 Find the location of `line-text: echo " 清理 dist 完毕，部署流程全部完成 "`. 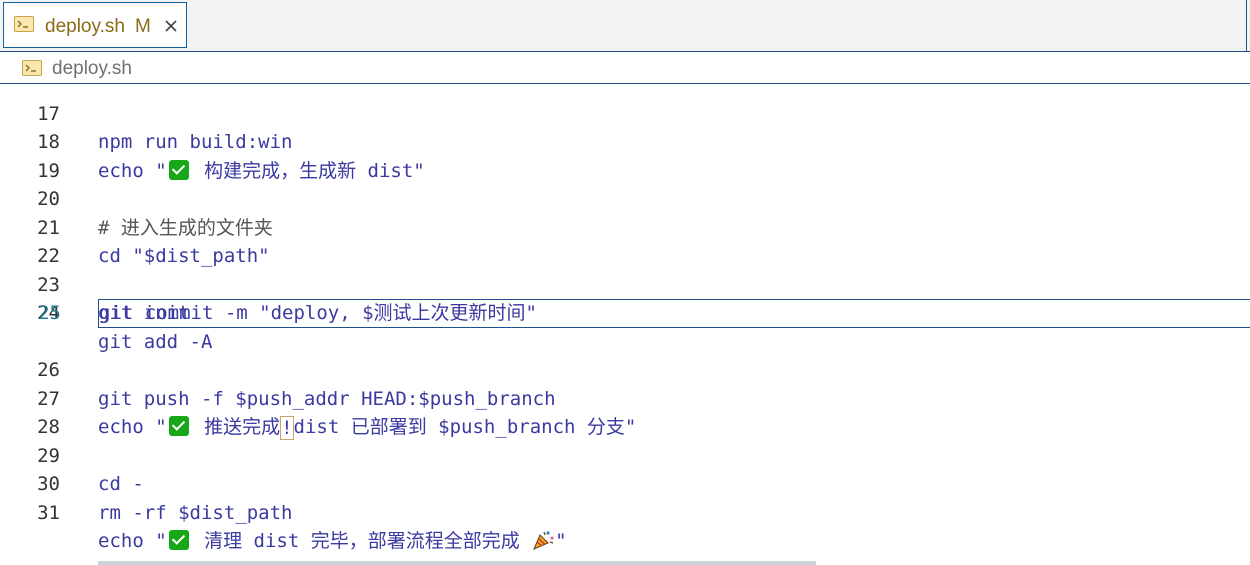

line-text: echo " 清理 dist 完毕，部署流程全部完成 " is located at coordinates (332, 541).